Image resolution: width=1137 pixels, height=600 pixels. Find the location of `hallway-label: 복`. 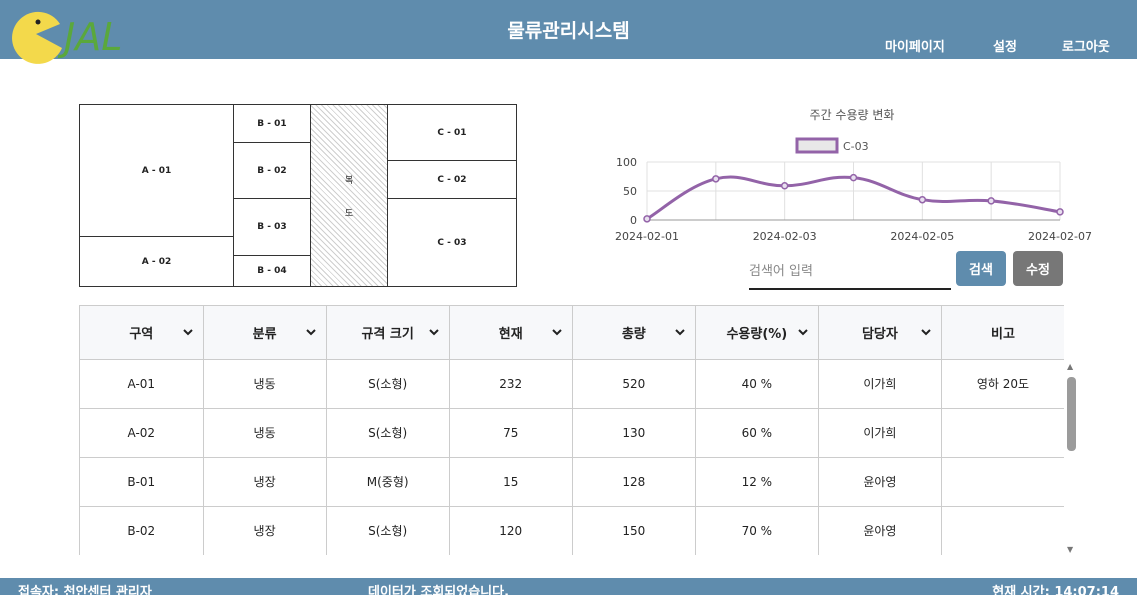

hallway-label: 복 is located at coordinates (349, 180).